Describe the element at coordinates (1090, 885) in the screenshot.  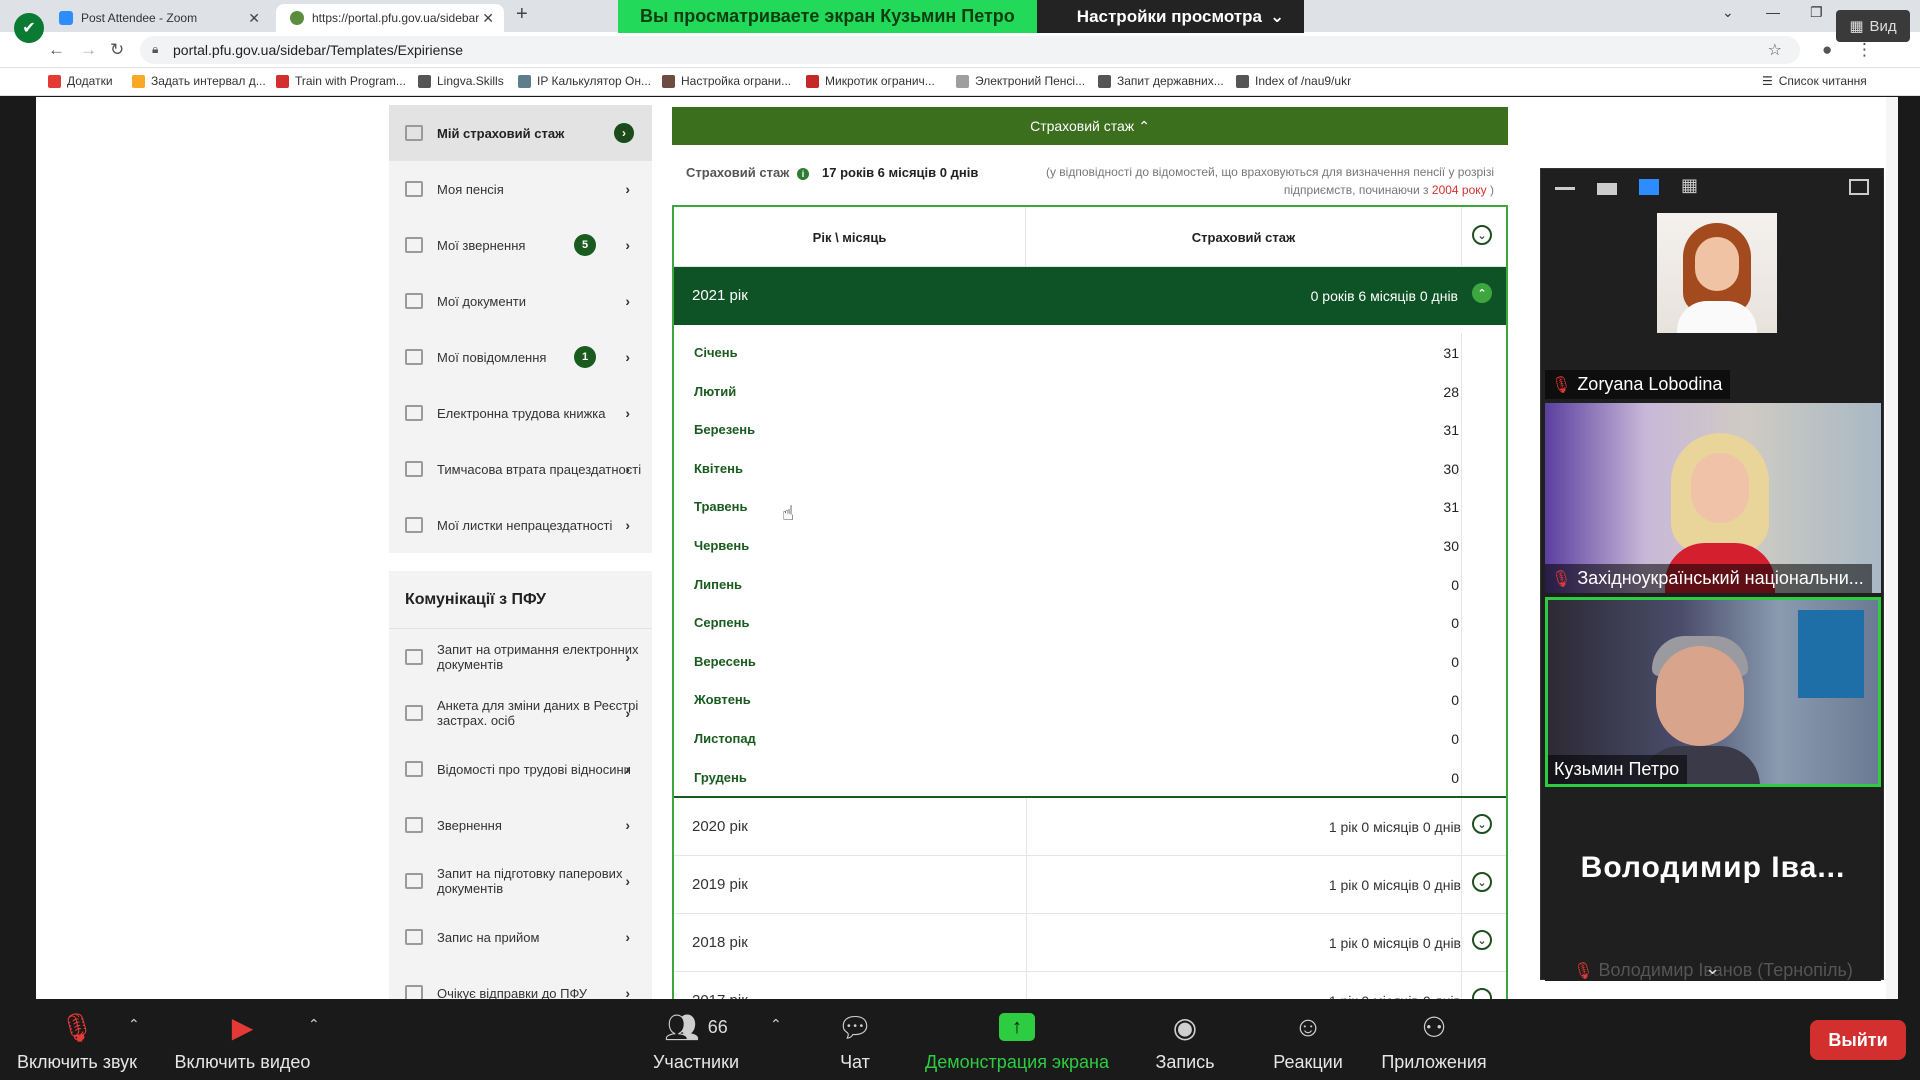
I see `year-row: 2019 рік 1 рік 0 місяців 0 днів ⌄` at that location.